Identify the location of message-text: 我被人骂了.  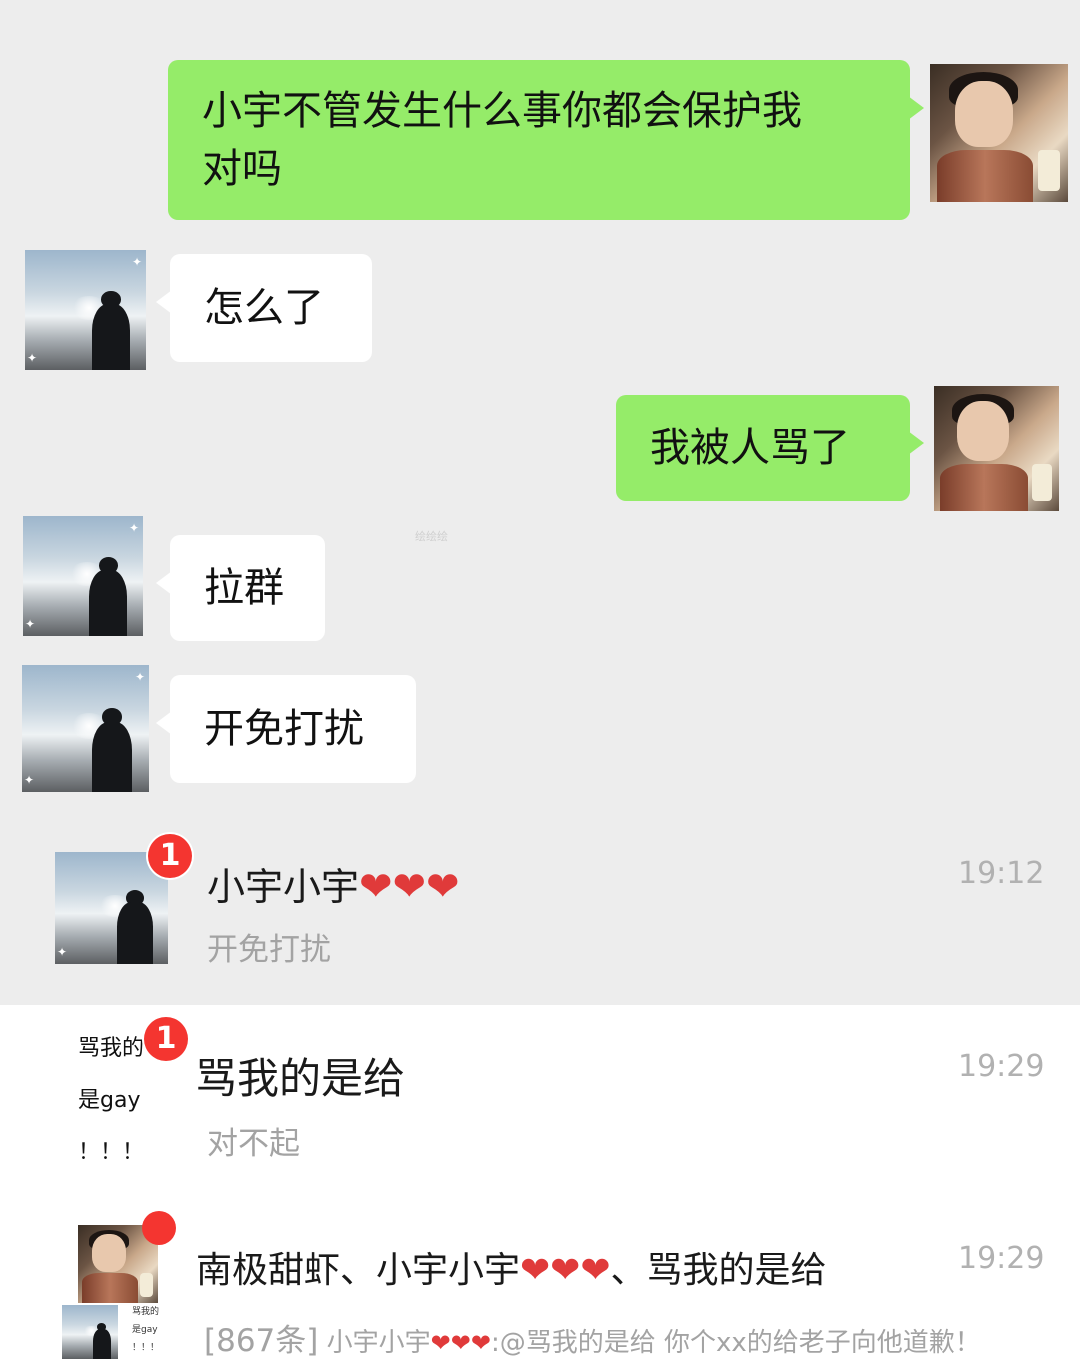
(750, 448).